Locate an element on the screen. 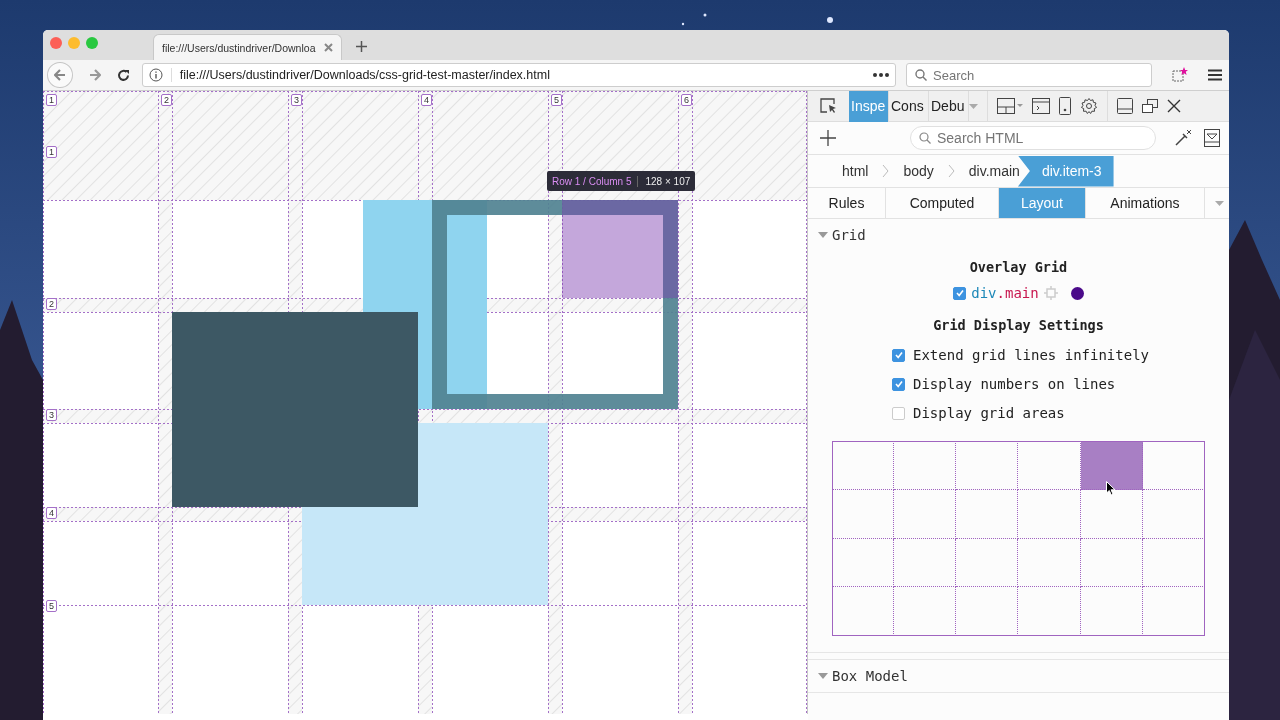 This screenshot has width=1280, height=720. dock-bottom-icon is located at coordinates (1125, 106).